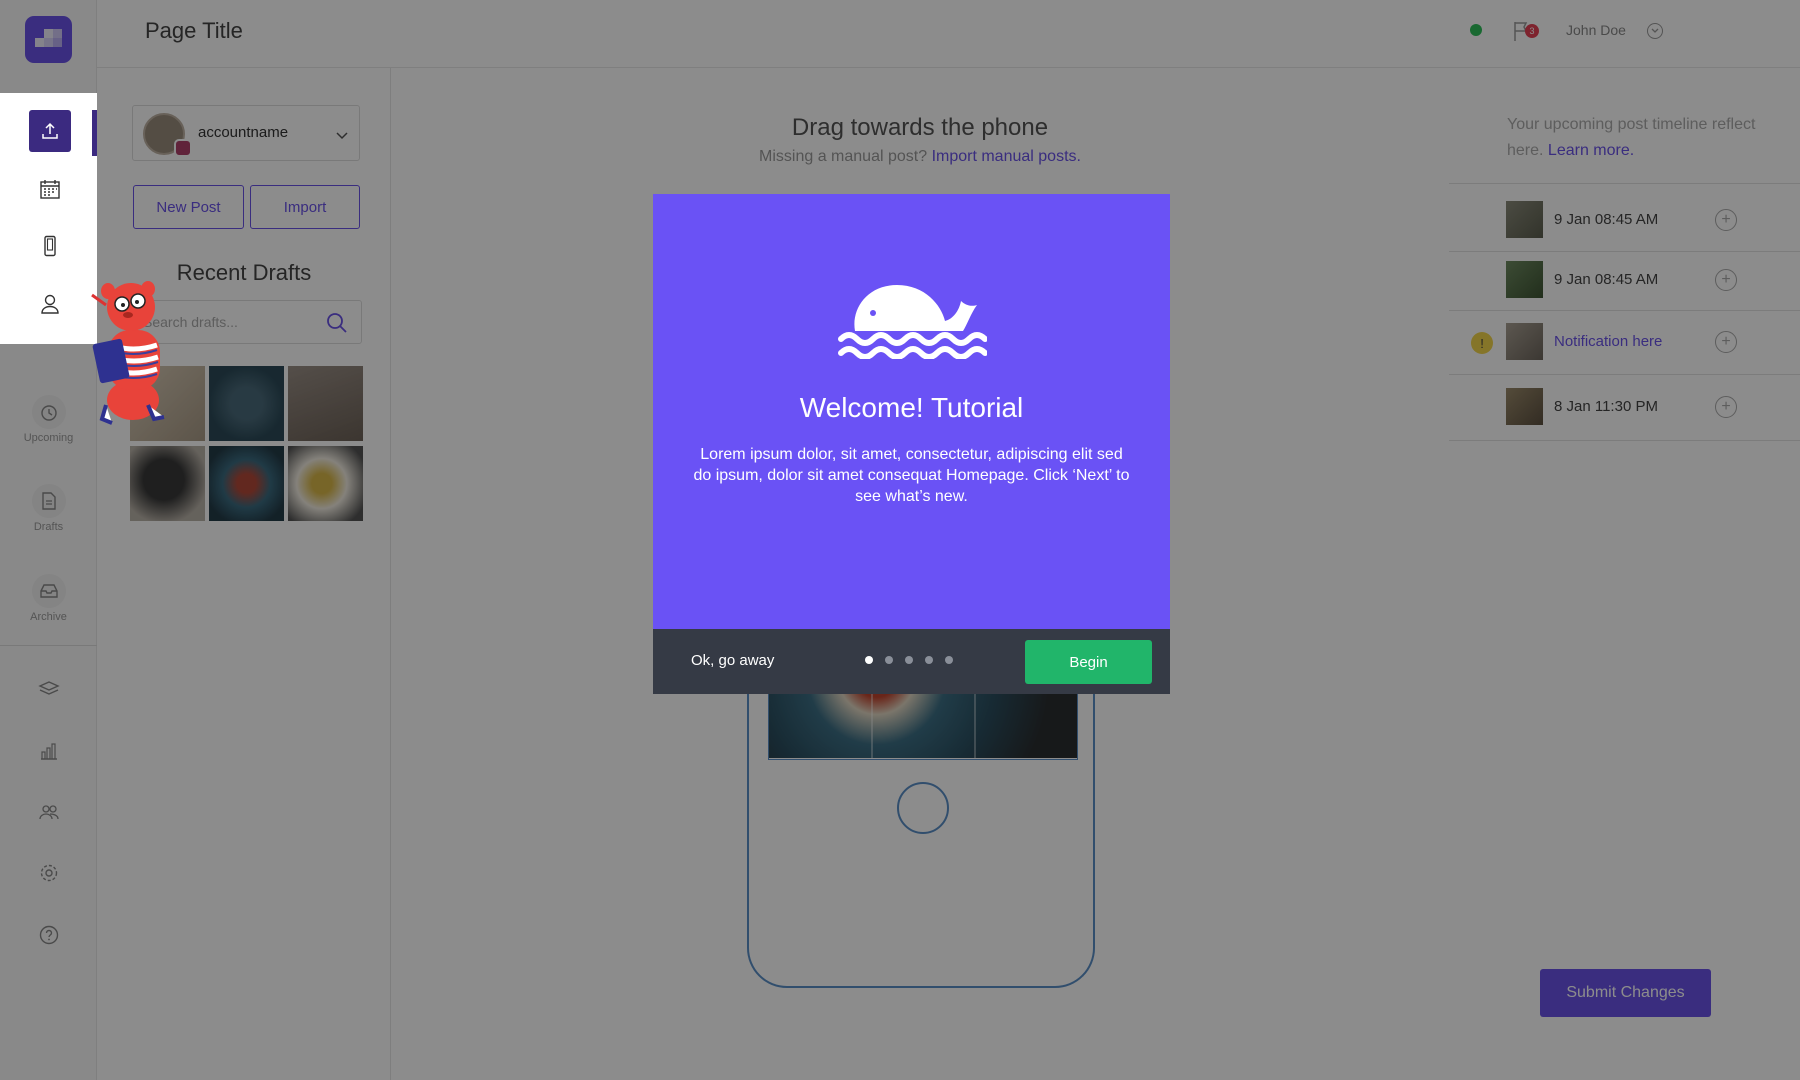  What do you see at coordinates (912, 322) in the screenshot?
I see `whale-icon` at bounding box center [912, 322].